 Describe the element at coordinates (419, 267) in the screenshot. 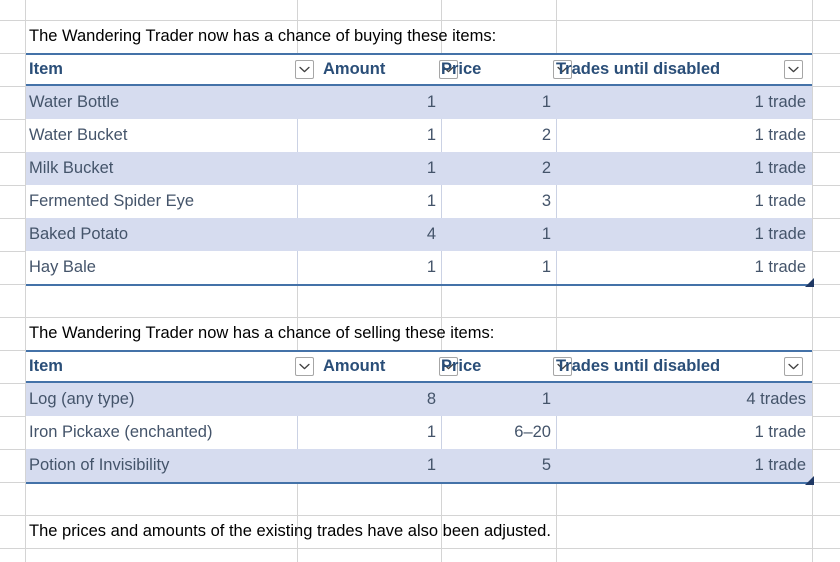

I see `table-row: Hay Bale 1 1 1 trade` at that location.